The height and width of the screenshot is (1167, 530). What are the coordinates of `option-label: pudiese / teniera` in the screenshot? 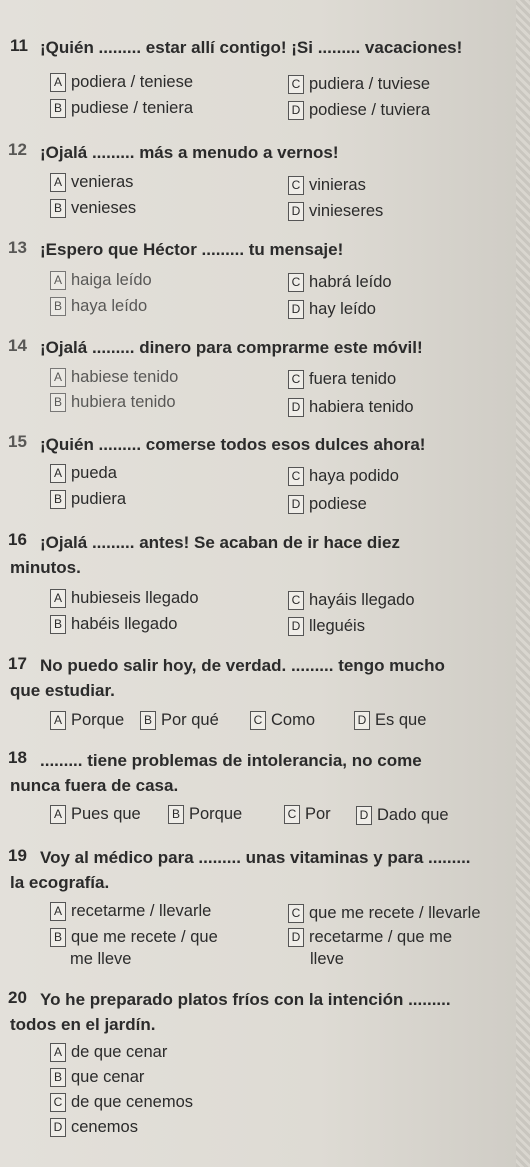 It's located at (132, 108).